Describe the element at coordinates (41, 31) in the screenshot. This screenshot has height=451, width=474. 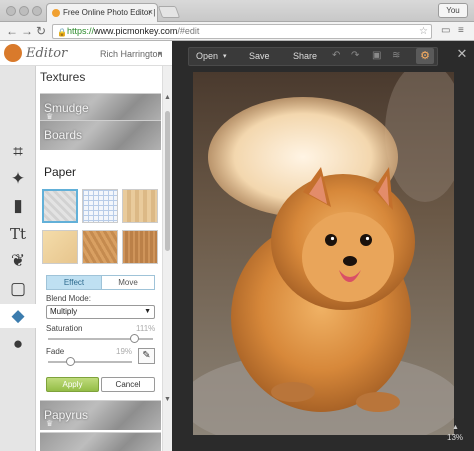
I see `reload-icon: ↻` at that location.